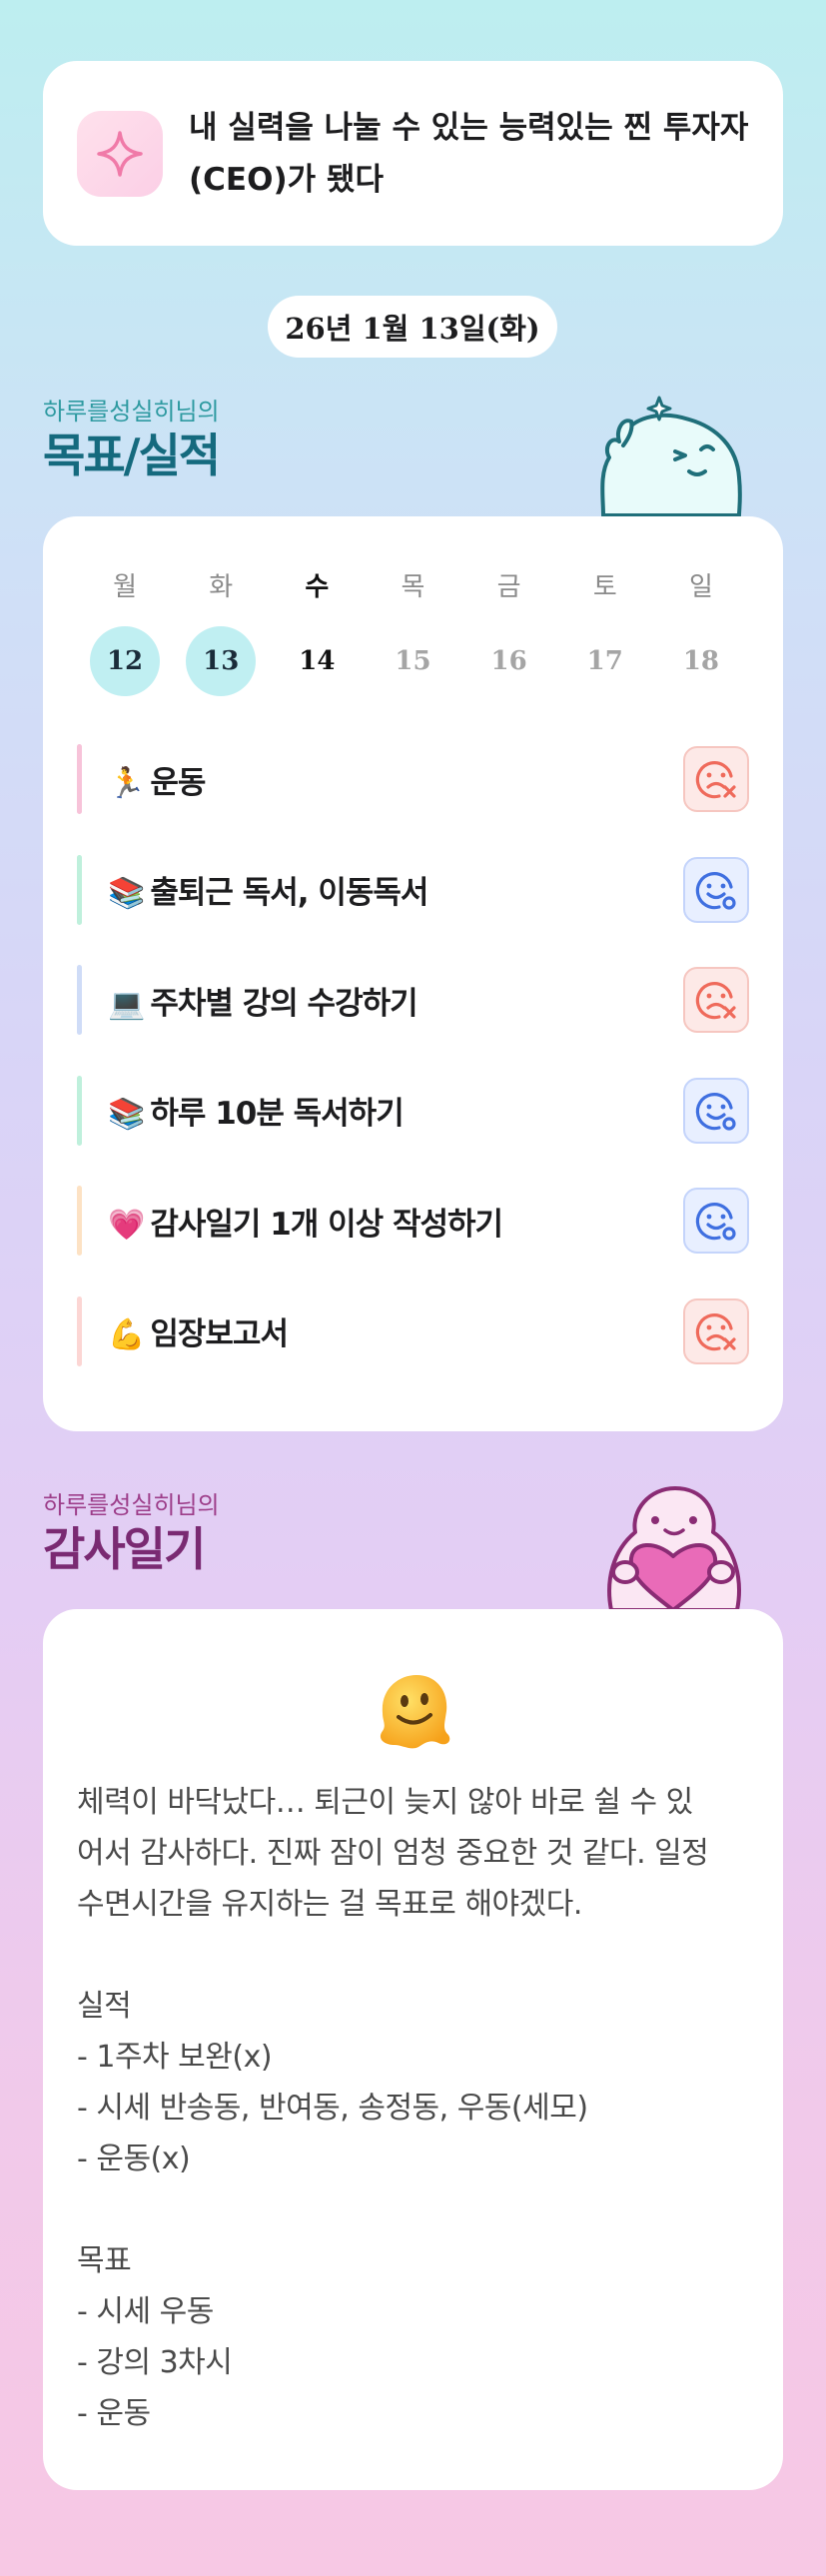 Image resolution: width=826 pixels, height=2576 pixels. What do you see at coordinates (385, 1803) in the screenshot?
I see `journal-line: 체력이 바닥났다… 퇴근이 늦지 않아 바로 쉴 수 있` at bounding box center [385, 1803].